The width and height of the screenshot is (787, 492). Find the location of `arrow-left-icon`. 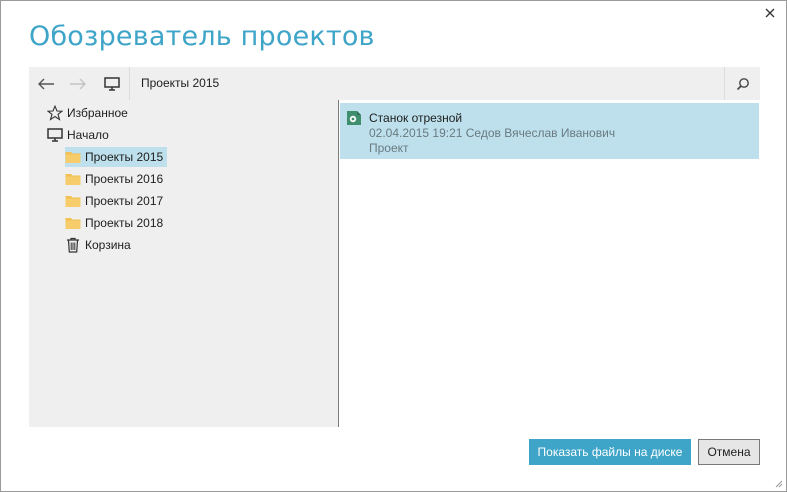

arrow-left-icon is located at coordinates (46, 83).